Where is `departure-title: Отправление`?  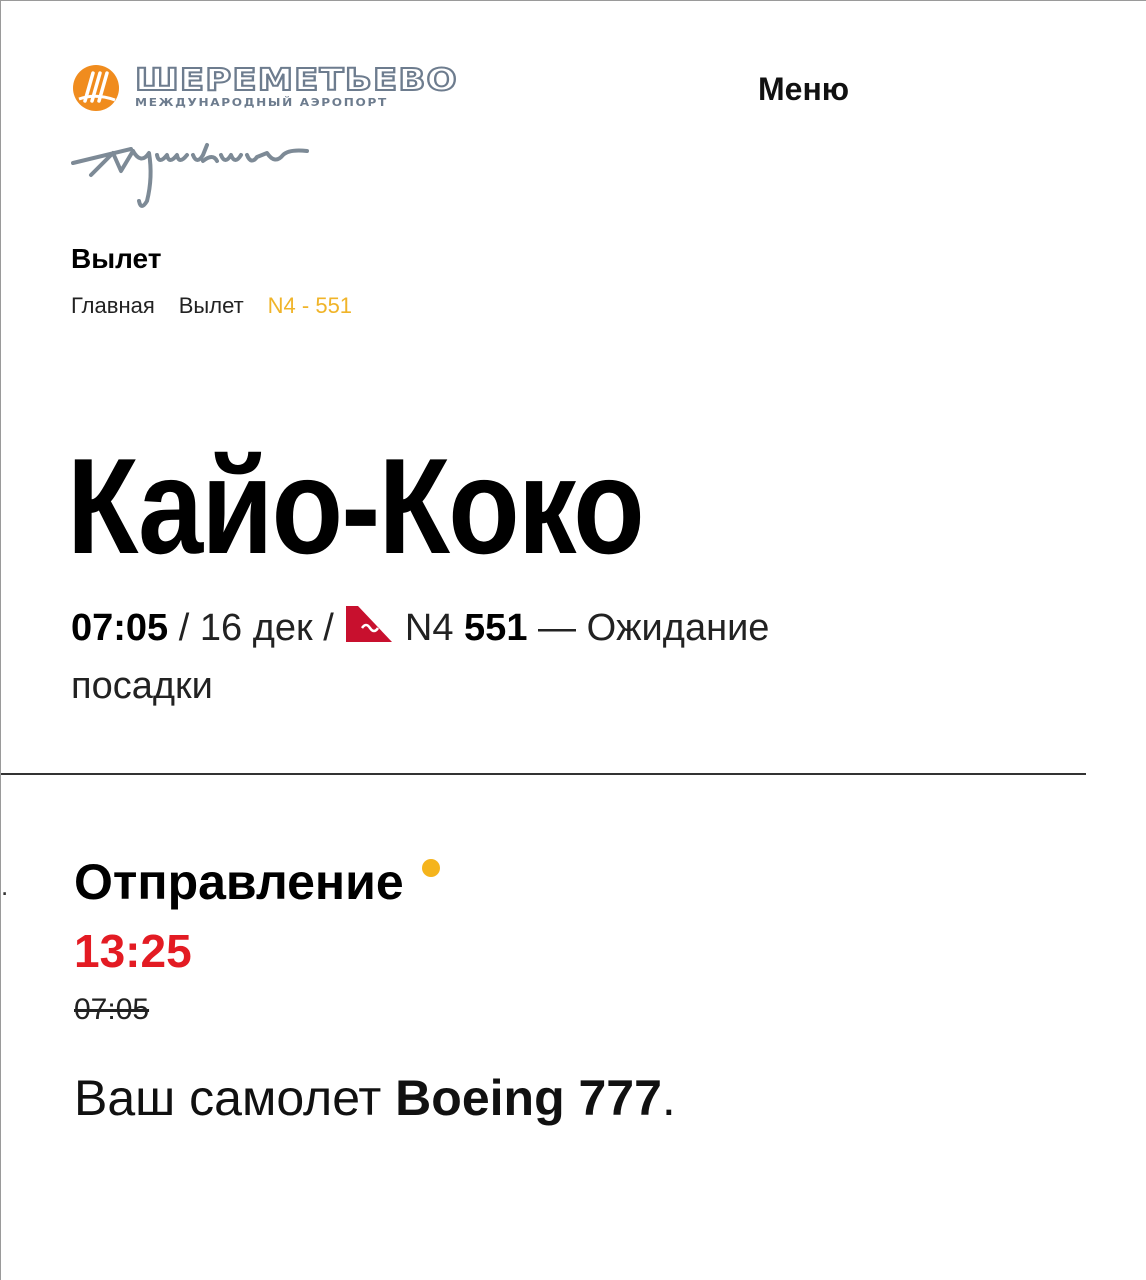
departure-title: Отправление is located at coordinates (239, 882).